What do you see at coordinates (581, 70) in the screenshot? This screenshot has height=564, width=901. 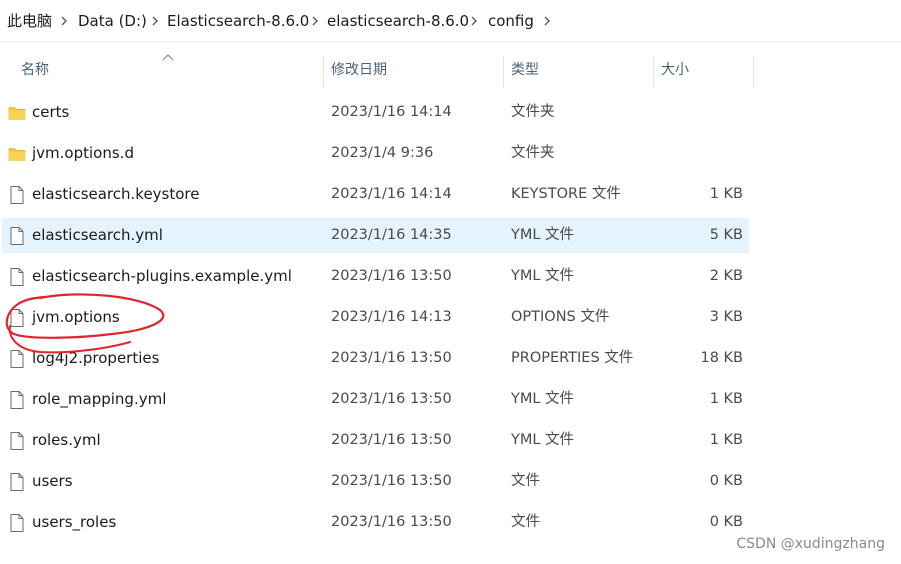 I see `column-header-type: 类型` at bounding box center [581, 70].